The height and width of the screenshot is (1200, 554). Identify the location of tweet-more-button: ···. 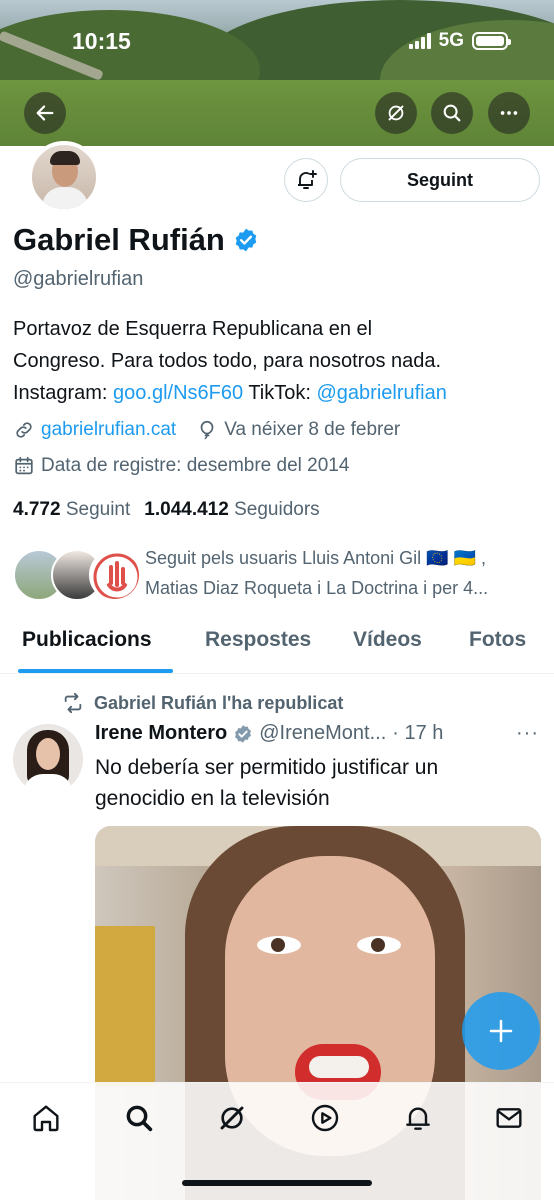
(527, 733).